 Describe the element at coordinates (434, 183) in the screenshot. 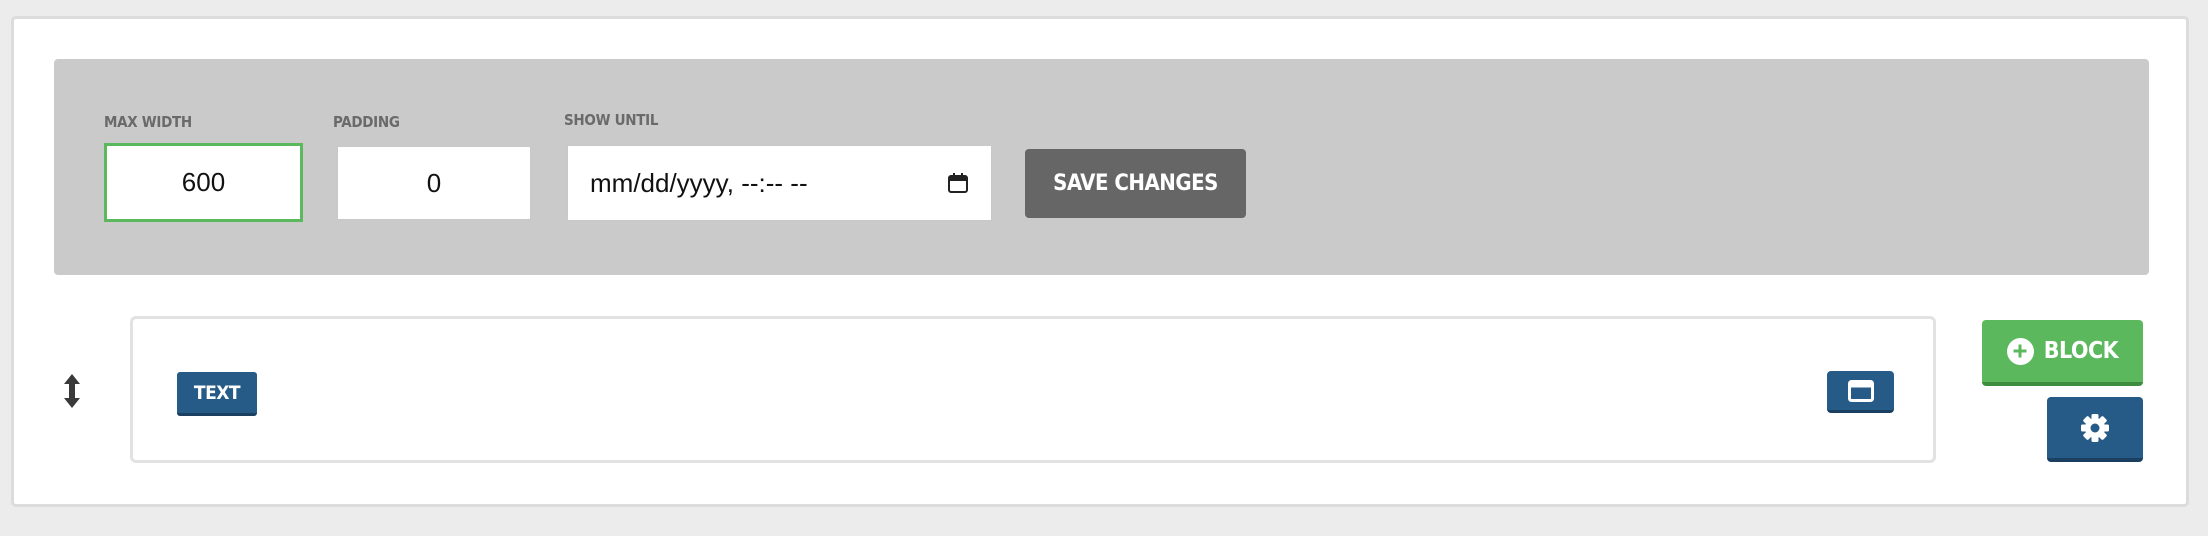

I see `padding-input: 0` at that location.